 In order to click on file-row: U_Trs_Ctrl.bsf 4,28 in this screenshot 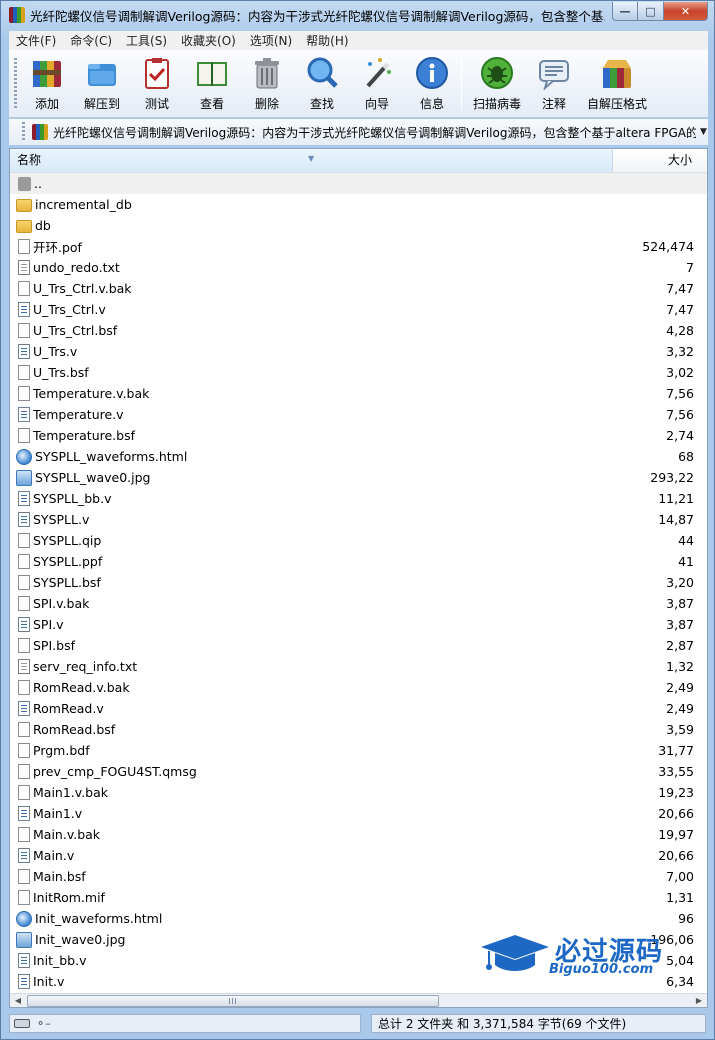, I will do `click(358, 330)`.